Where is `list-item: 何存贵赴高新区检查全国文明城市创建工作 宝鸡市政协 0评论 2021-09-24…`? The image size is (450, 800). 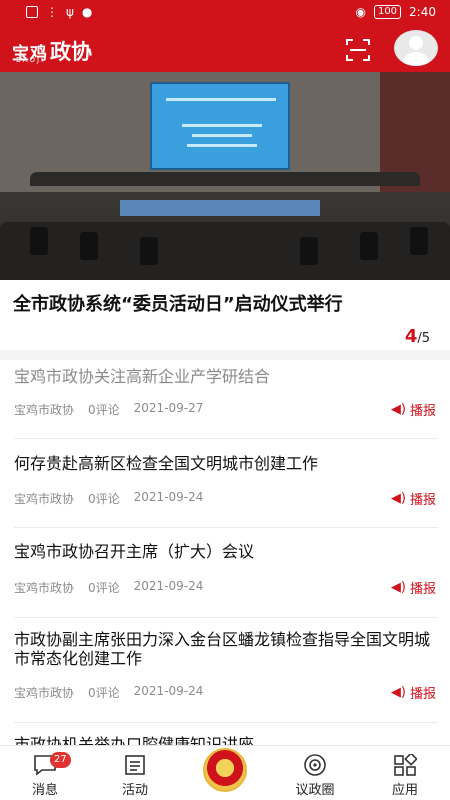 list-item: 何存贵赴高新区检查全国文明城市创建工作 宝鸡市政协 0评论 2021-09-24… is located at coordinates (225, 484).